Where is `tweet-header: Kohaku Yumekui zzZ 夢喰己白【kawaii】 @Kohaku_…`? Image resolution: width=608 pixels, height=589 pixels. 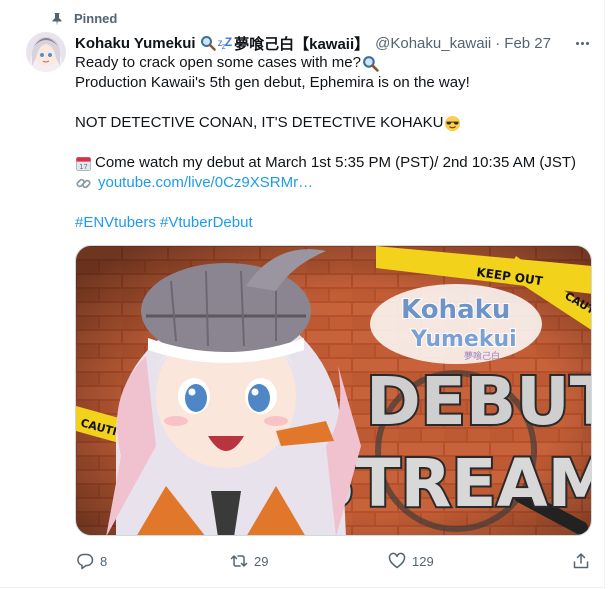
tweet-header: Kohaku Yumekui zzZ 夢喰己白【kawaii】 @Kohaku_… is located at coordinates (313, 43).